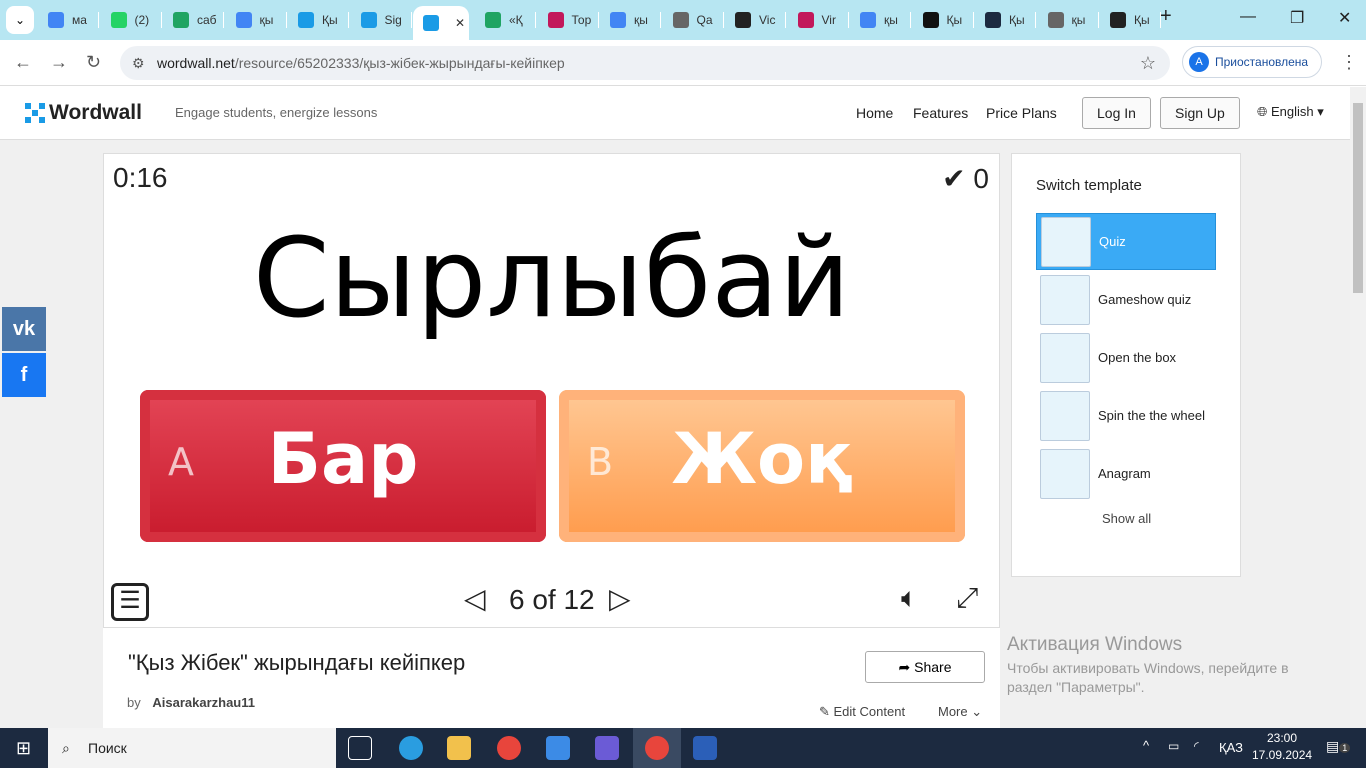  I want to click on site-info-icon: ⚙, so click(138, 63).